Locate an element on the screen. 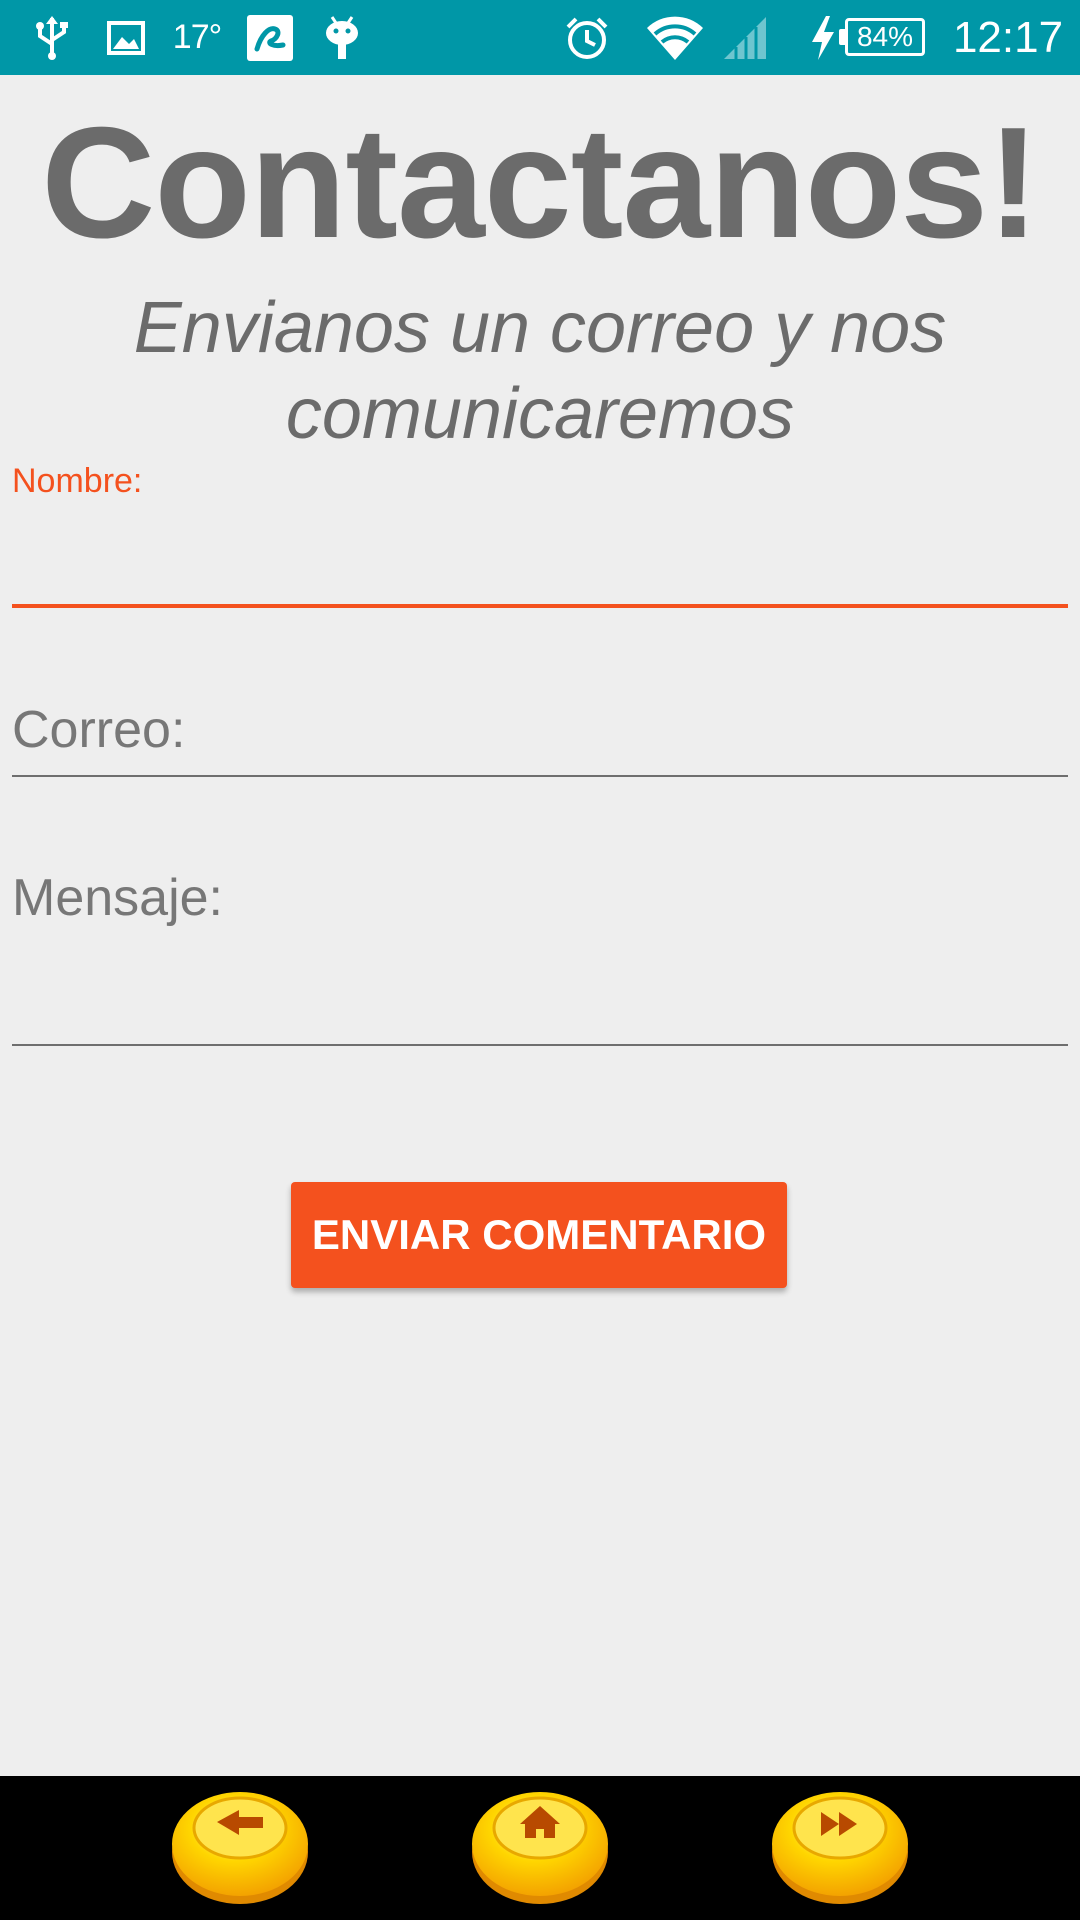  battery-percent-text: 84% is located at coordinates (885, 36).